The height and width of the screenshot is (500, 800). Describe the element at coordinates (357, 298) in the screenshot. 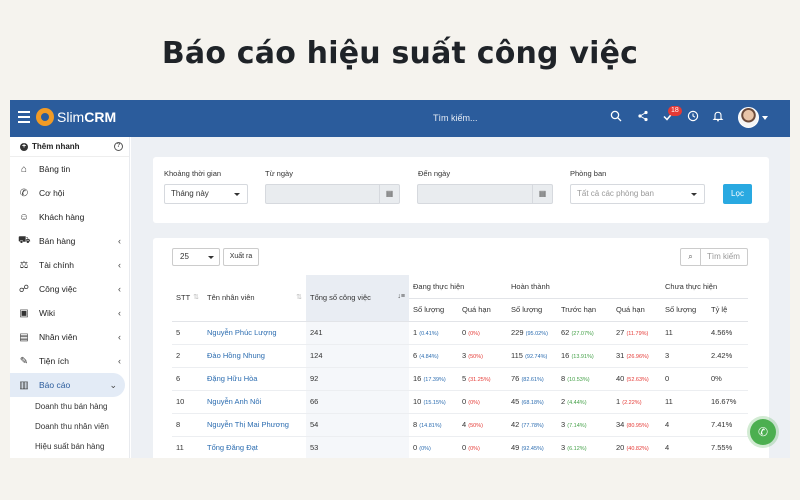

I see `col-header-total: Tổng số công việc ↓≡` at that location.